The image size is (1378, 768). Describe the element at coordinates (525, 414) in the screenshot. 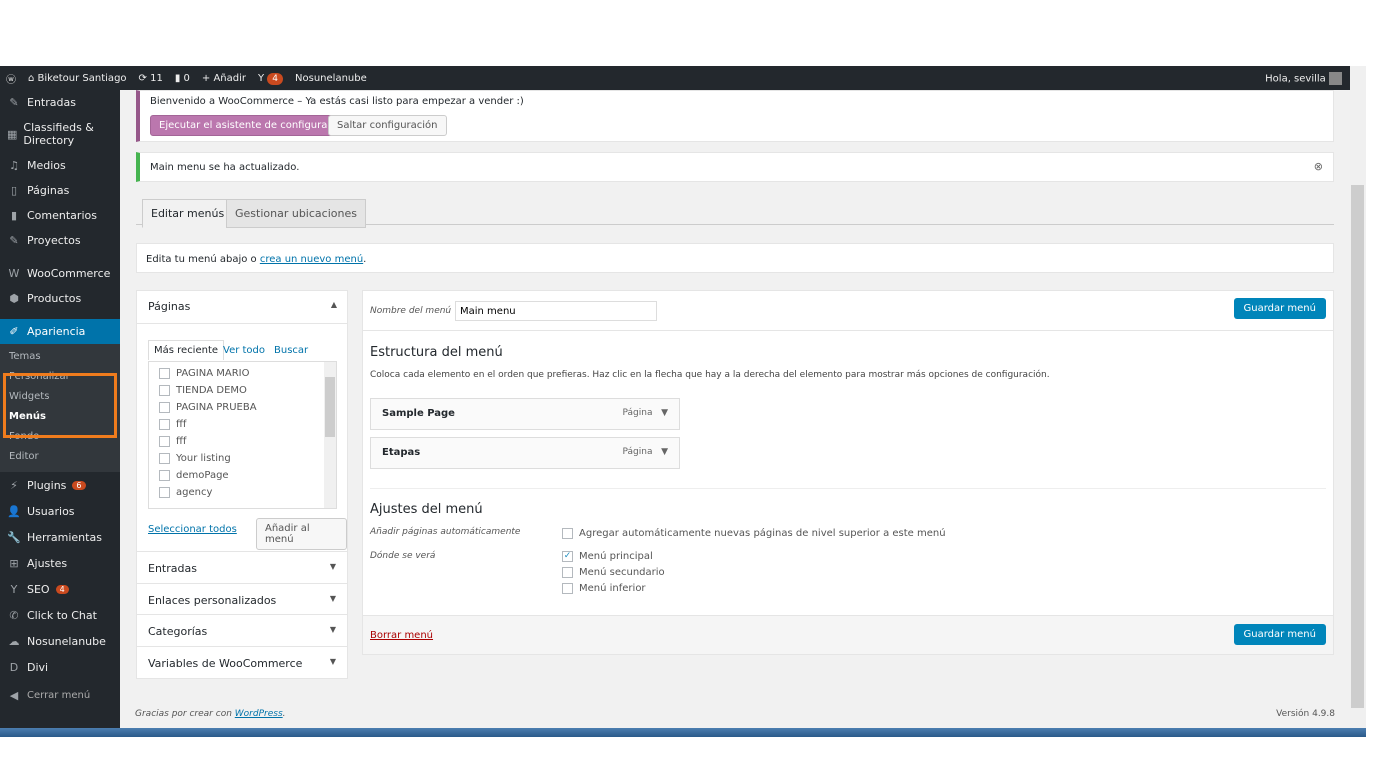

I see `menu-item: Sample Page Página ▼` at that location.